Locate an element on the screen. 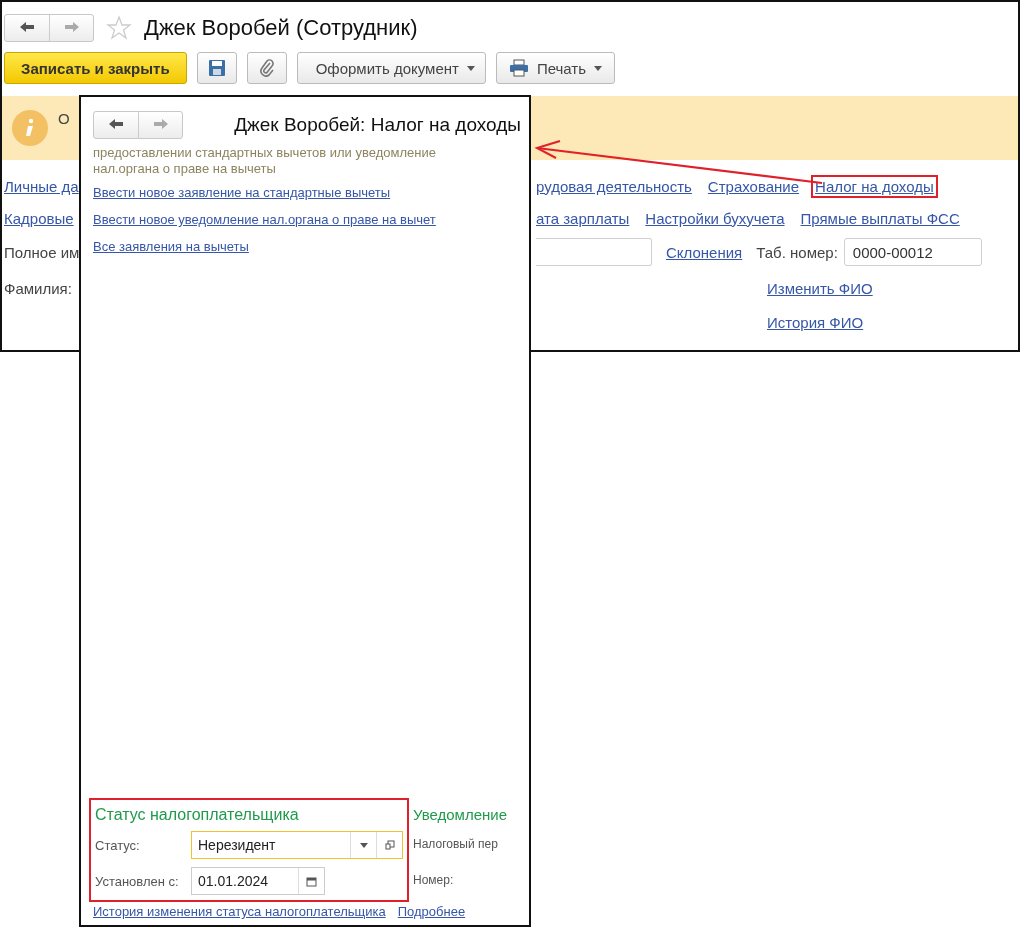 The image size is (1024, 932). section-link: ата зарплаты is located at coordinates (583, 218).